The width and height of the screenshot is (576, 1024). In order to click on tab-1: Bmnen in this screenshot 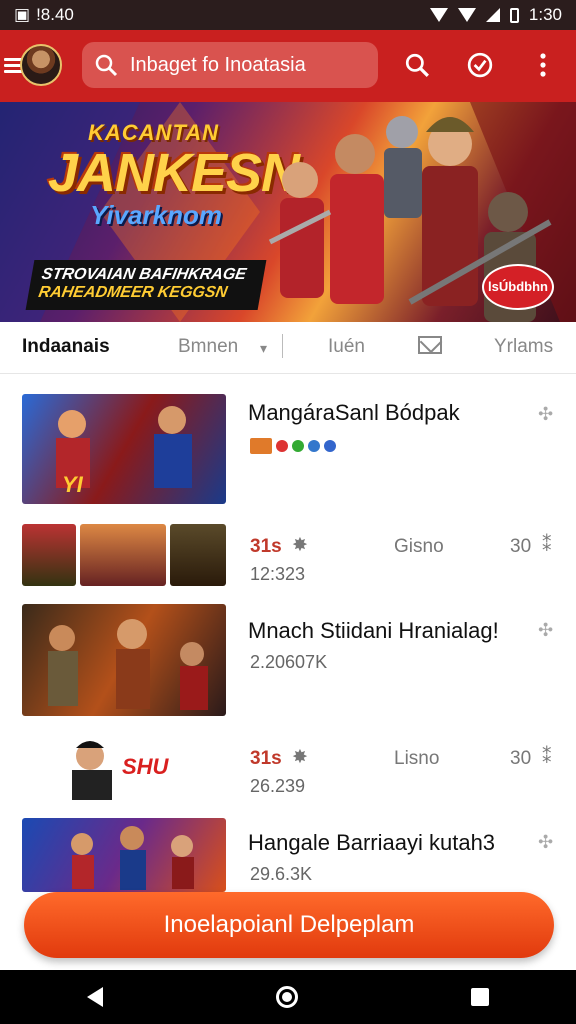, I will do `click(208, 347)`.